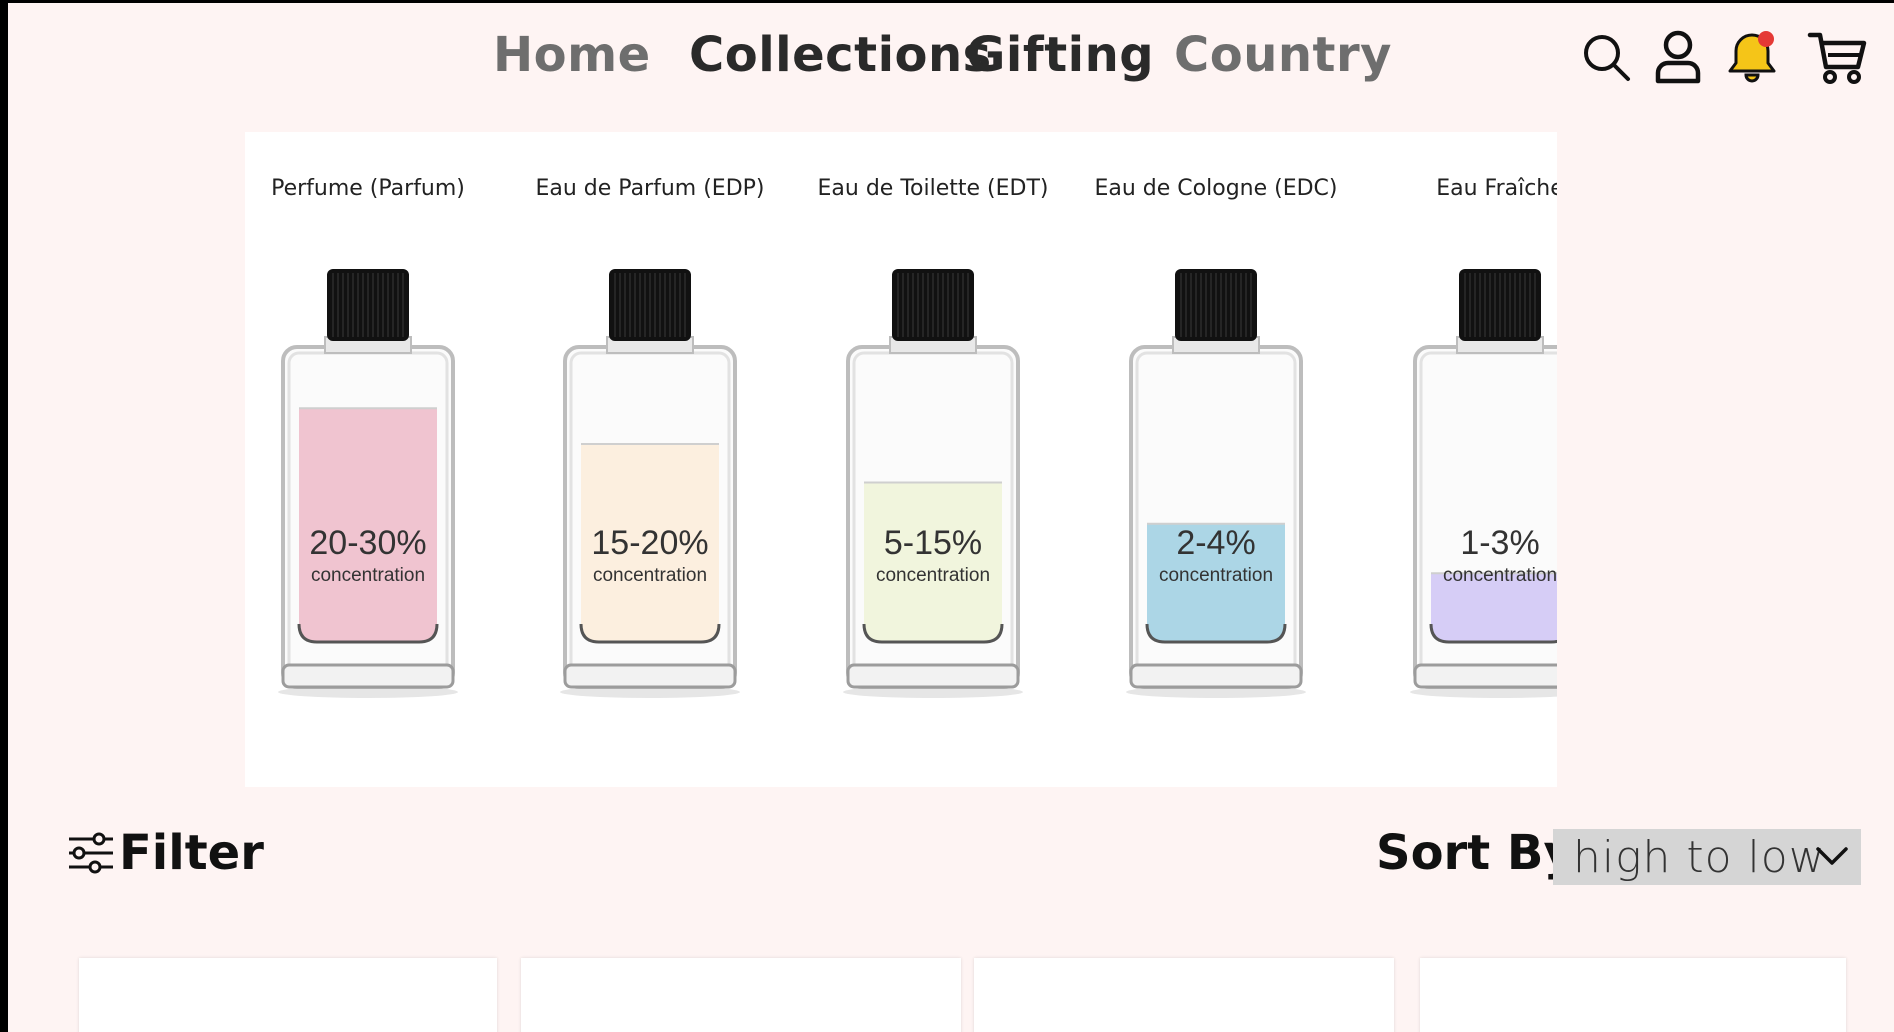 This screenshot has height=1032, width=1894. Describe the element at coordinates (1699, 857) in the screenshot. I see `sort-value: high to low` at that location.